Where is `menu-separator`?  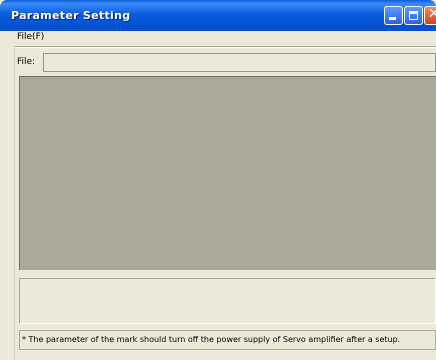 menu-separator is located at coordinates (225, 47).